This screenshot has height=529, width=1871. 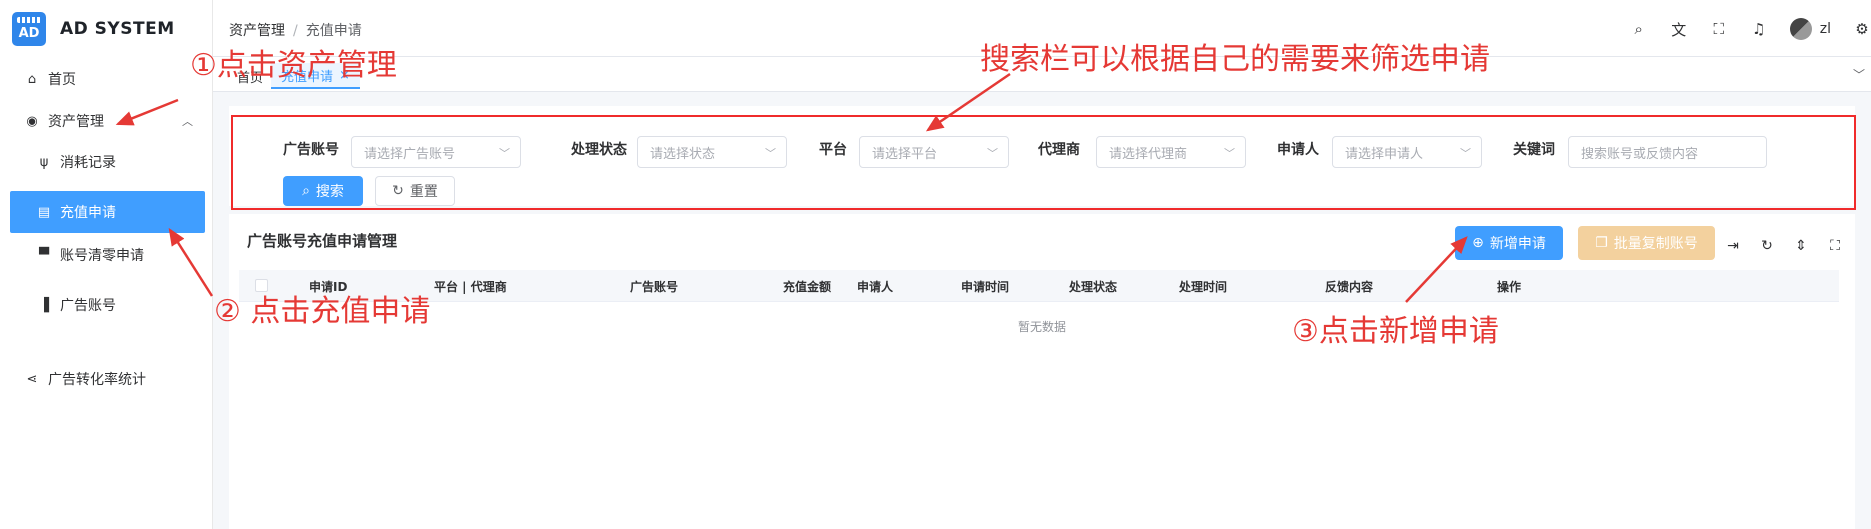 I want to click on breadcrumb-item: 资产管理, so click(x=257, y=31).